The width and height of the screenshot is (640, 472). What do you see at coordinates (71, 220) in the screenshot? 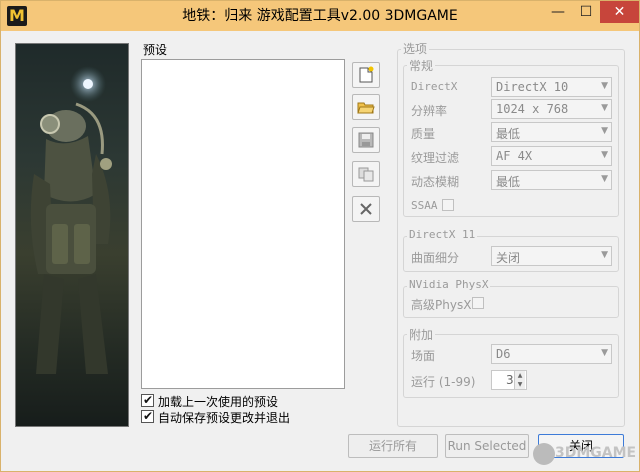
I see `diver-illustration` at bounding box center [71, 220].